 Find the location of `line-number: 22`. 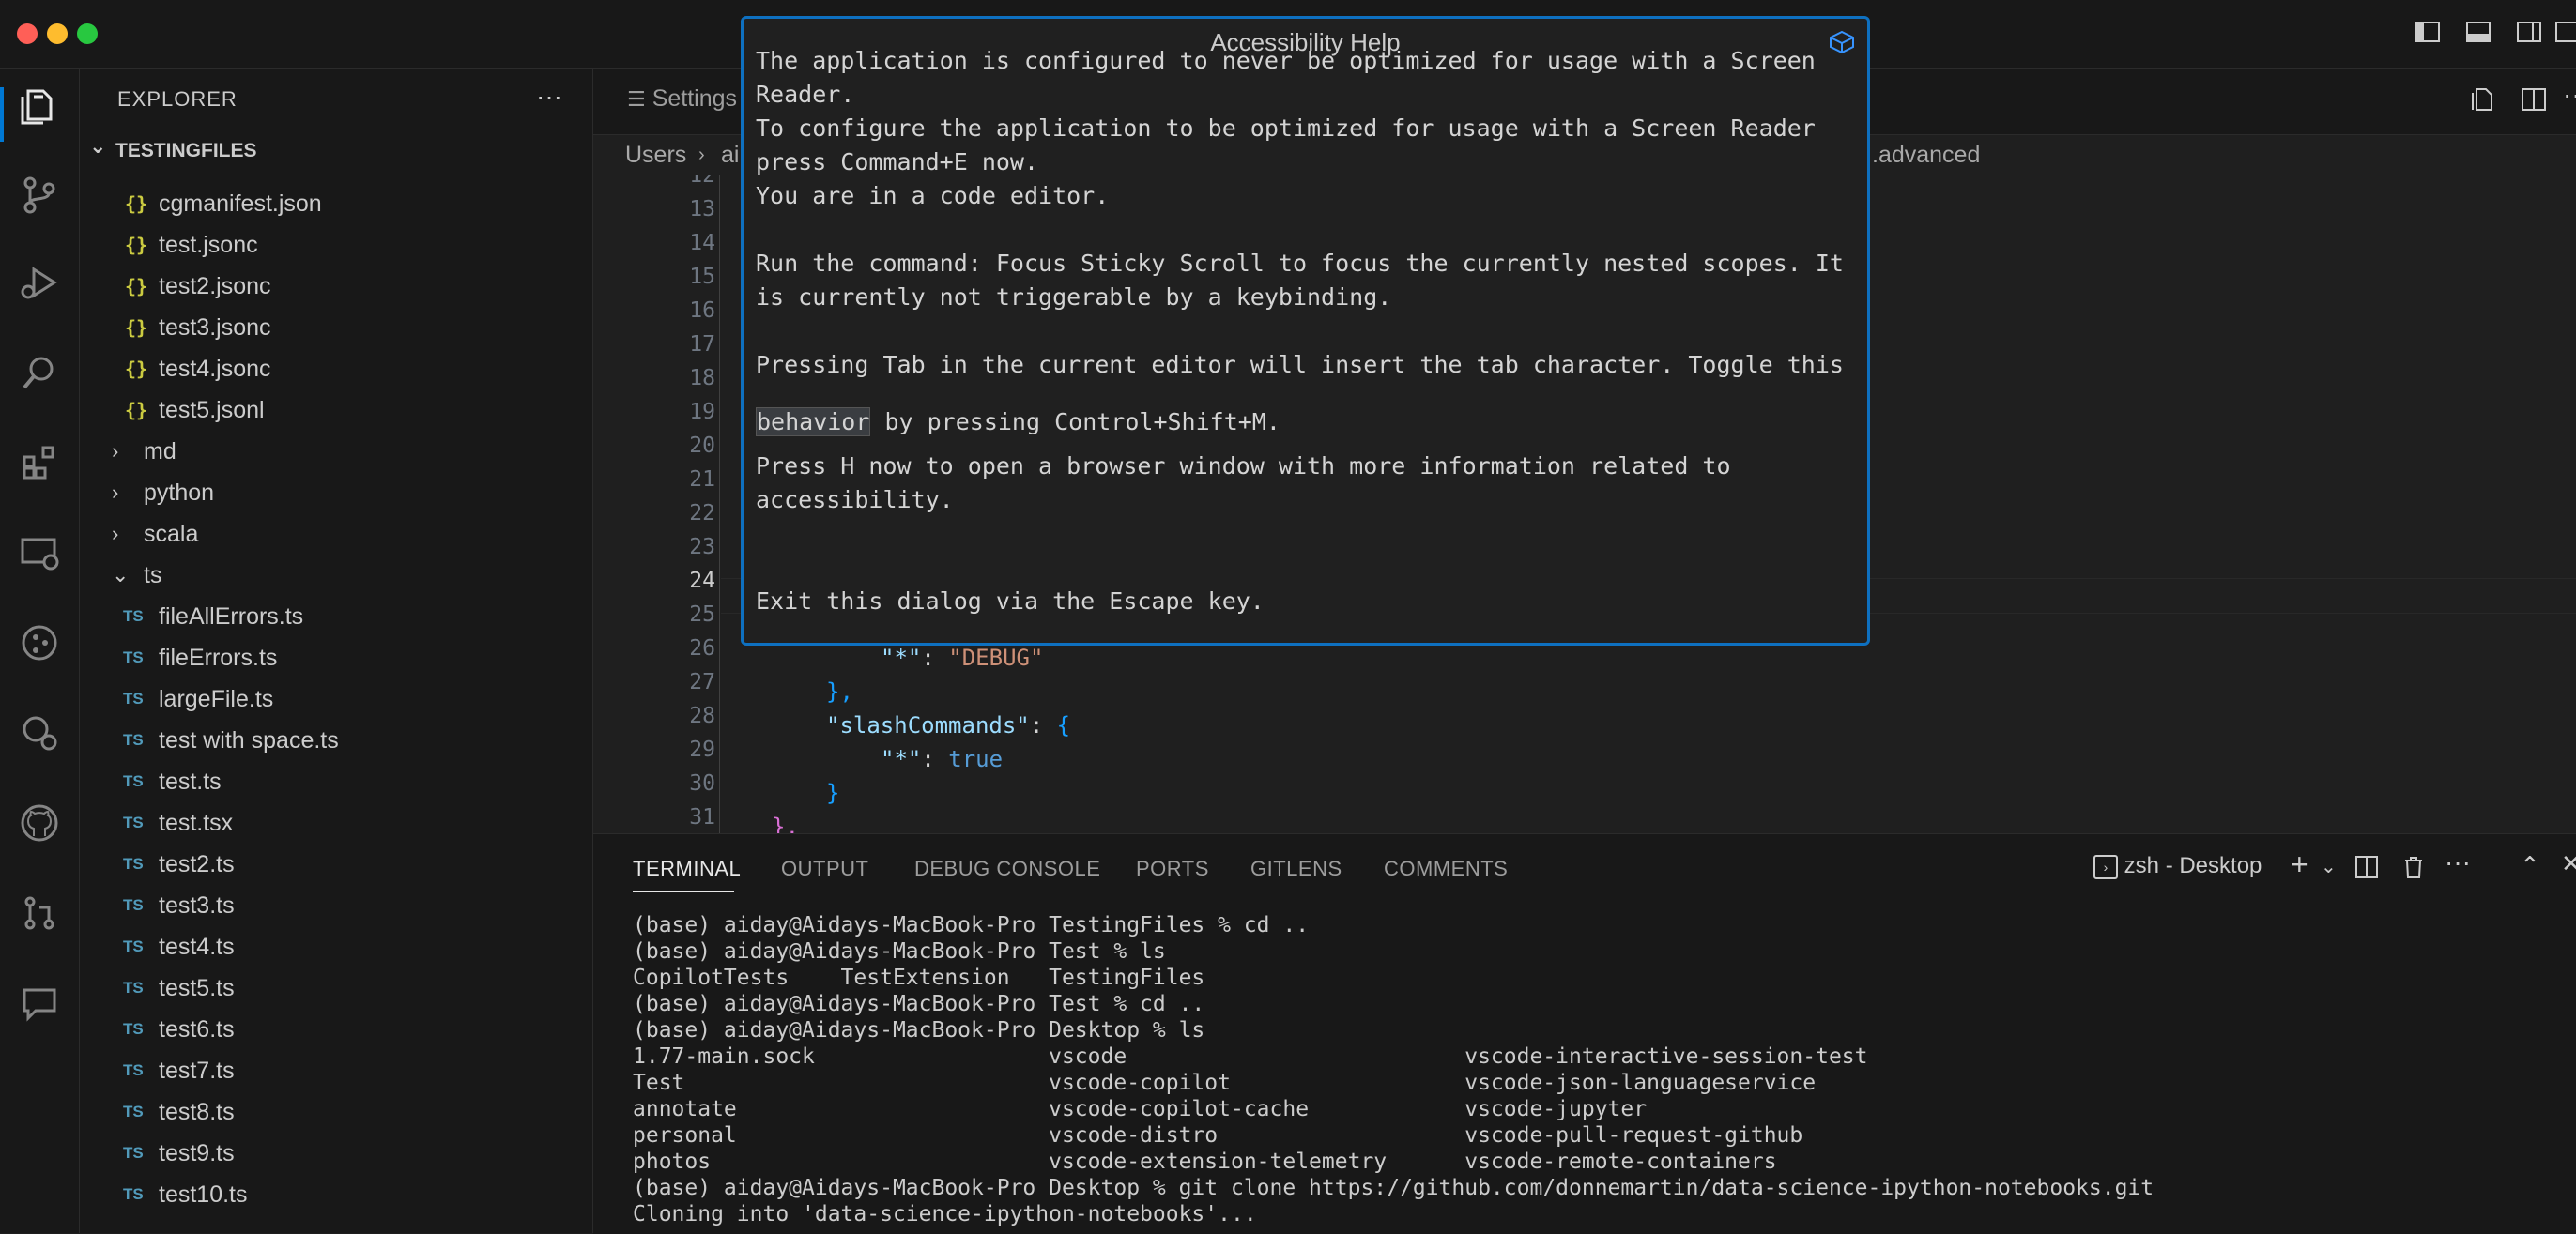

line-number: 22 is located at coordinates (702, 513).